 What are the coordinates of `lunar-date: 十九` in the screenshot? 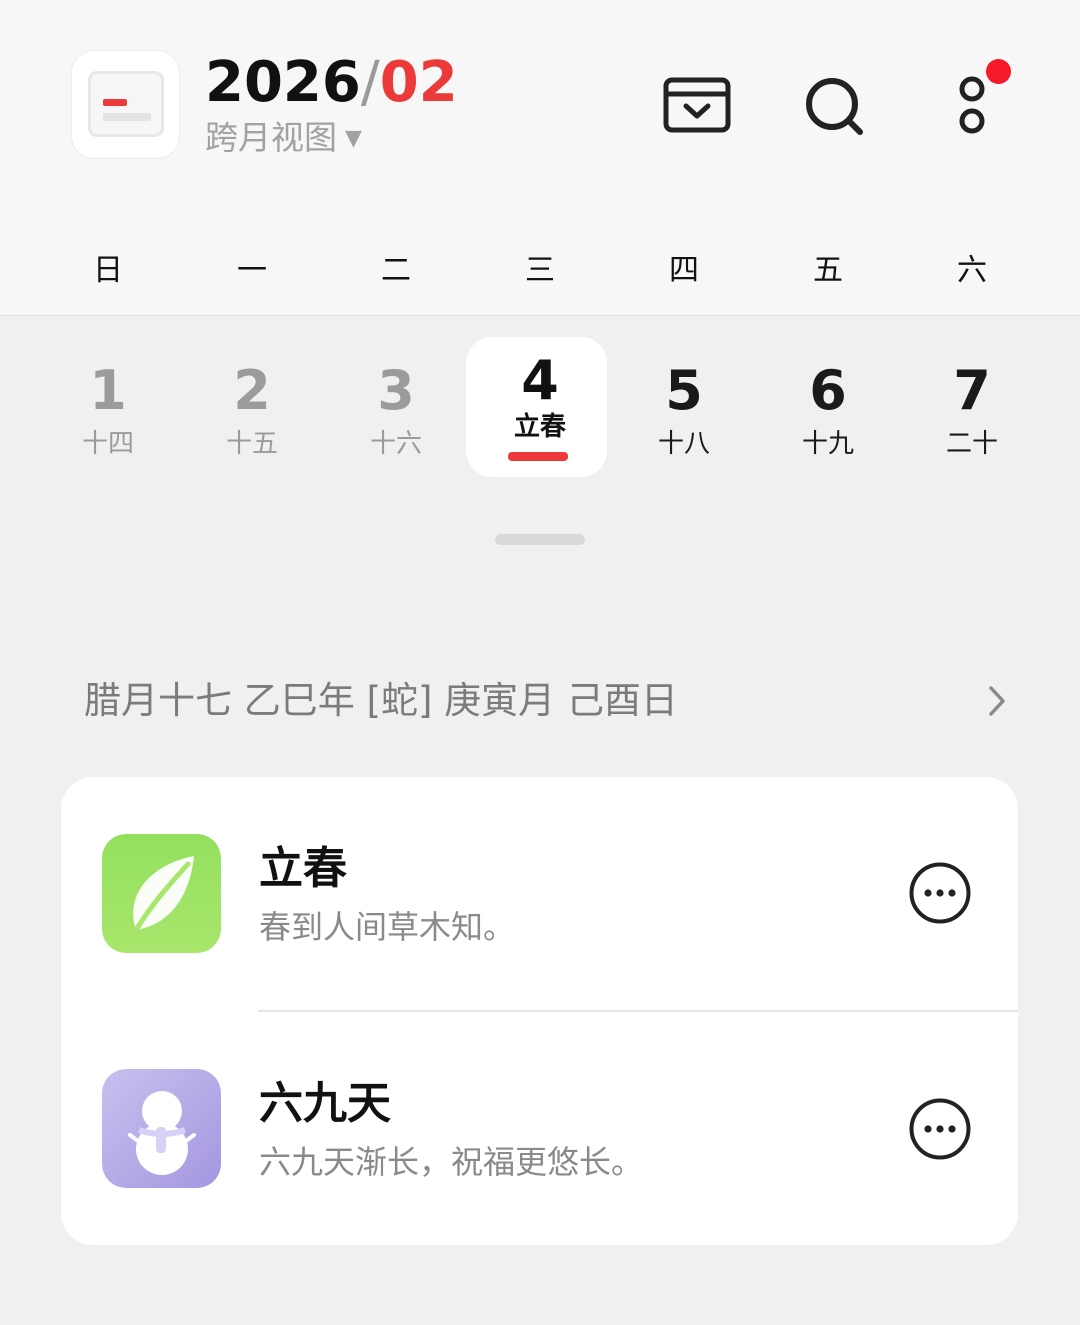 It's located at (827, 444).